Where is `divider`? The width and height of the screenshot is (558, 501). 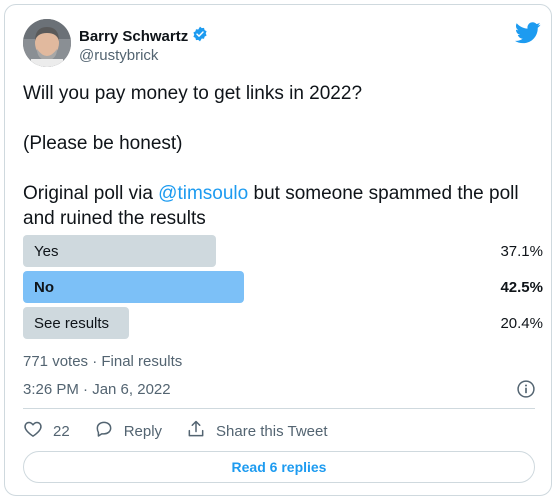 divider is located at coordinates (279, 408).